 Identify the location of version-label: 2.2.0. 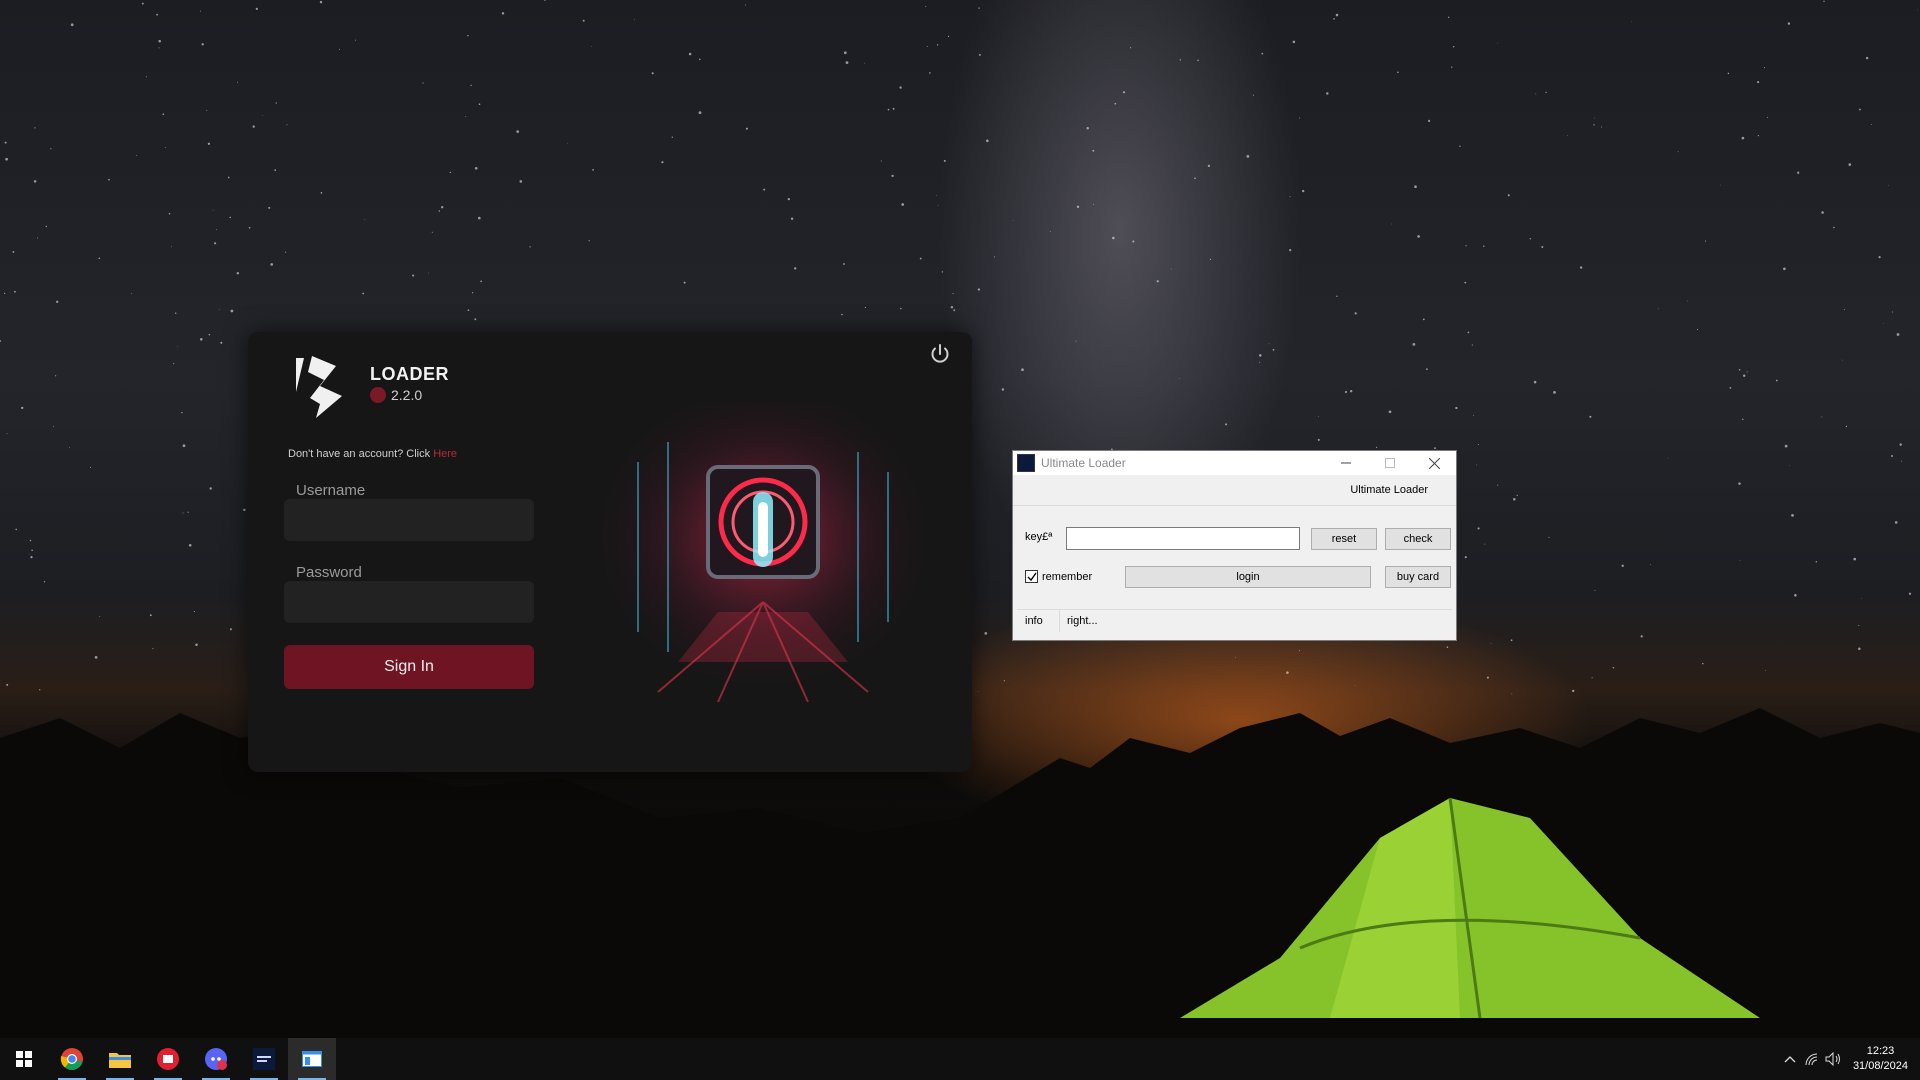
(407, 395).